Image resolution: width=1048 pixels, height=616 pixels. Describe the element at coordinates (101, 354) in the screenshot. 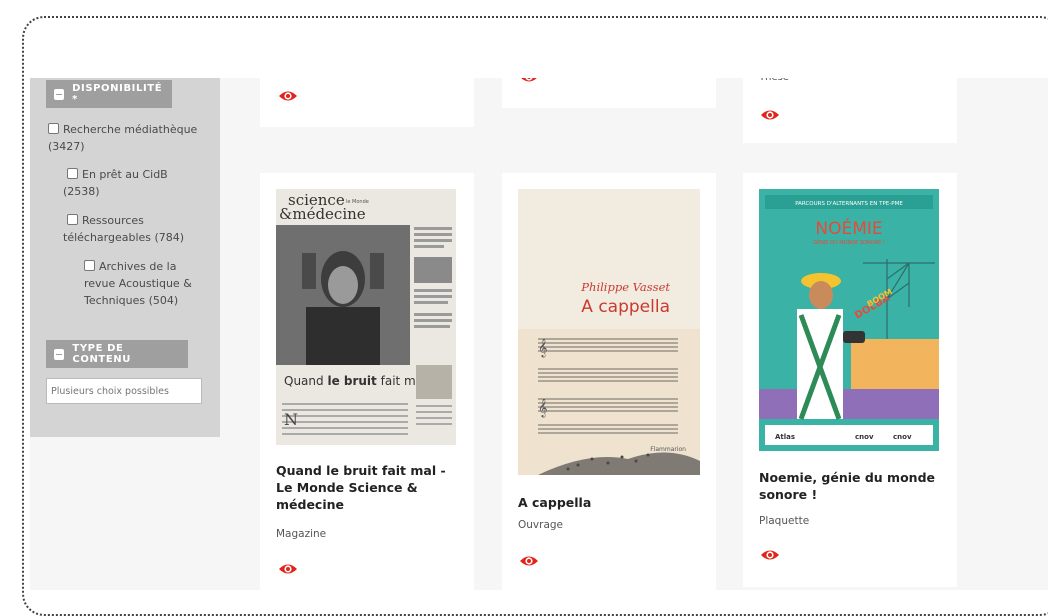

I see `facet-content-type-title: TYPE DE CONTENU` at that location.